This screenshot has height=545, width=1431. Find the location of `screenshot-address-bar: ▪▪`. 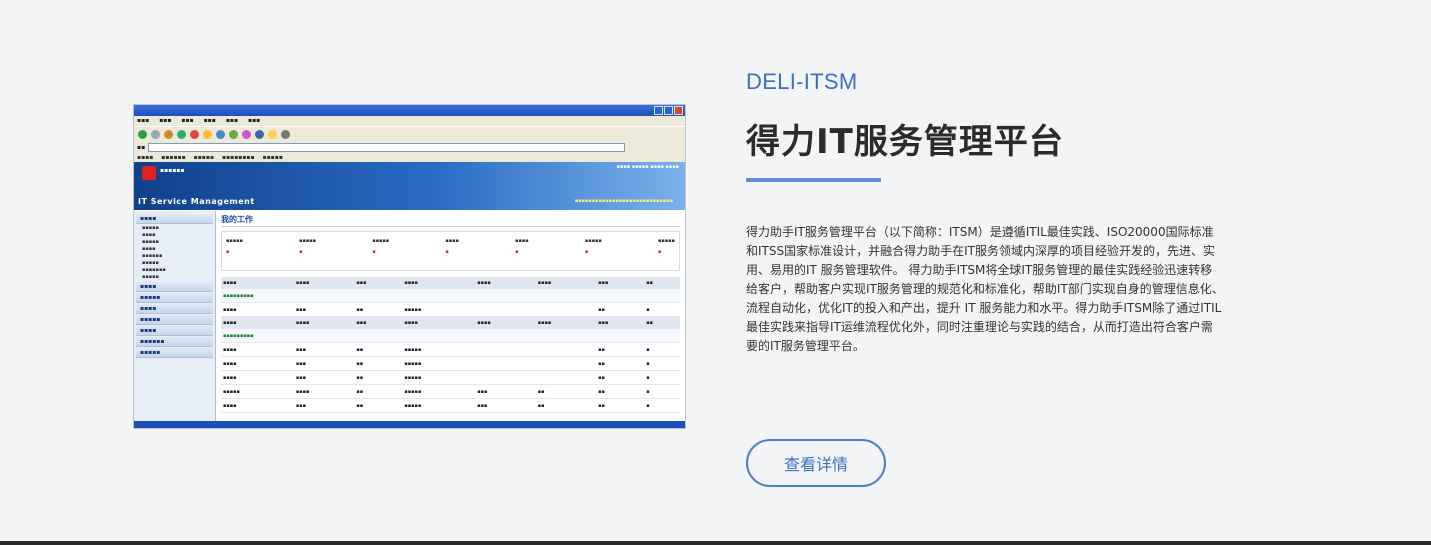

screenshot-address-bar: ▪▪ is located at coordinates (409, 147).